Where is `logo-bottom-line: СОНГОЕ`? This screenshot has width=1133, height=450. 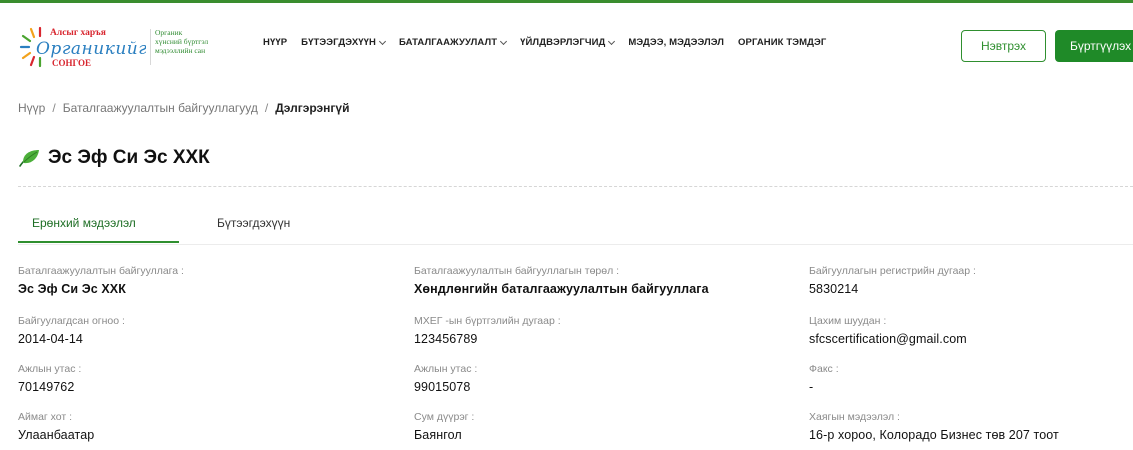
logo-bottom-line: СОНГОЕ is located at coordinates (71, 63).